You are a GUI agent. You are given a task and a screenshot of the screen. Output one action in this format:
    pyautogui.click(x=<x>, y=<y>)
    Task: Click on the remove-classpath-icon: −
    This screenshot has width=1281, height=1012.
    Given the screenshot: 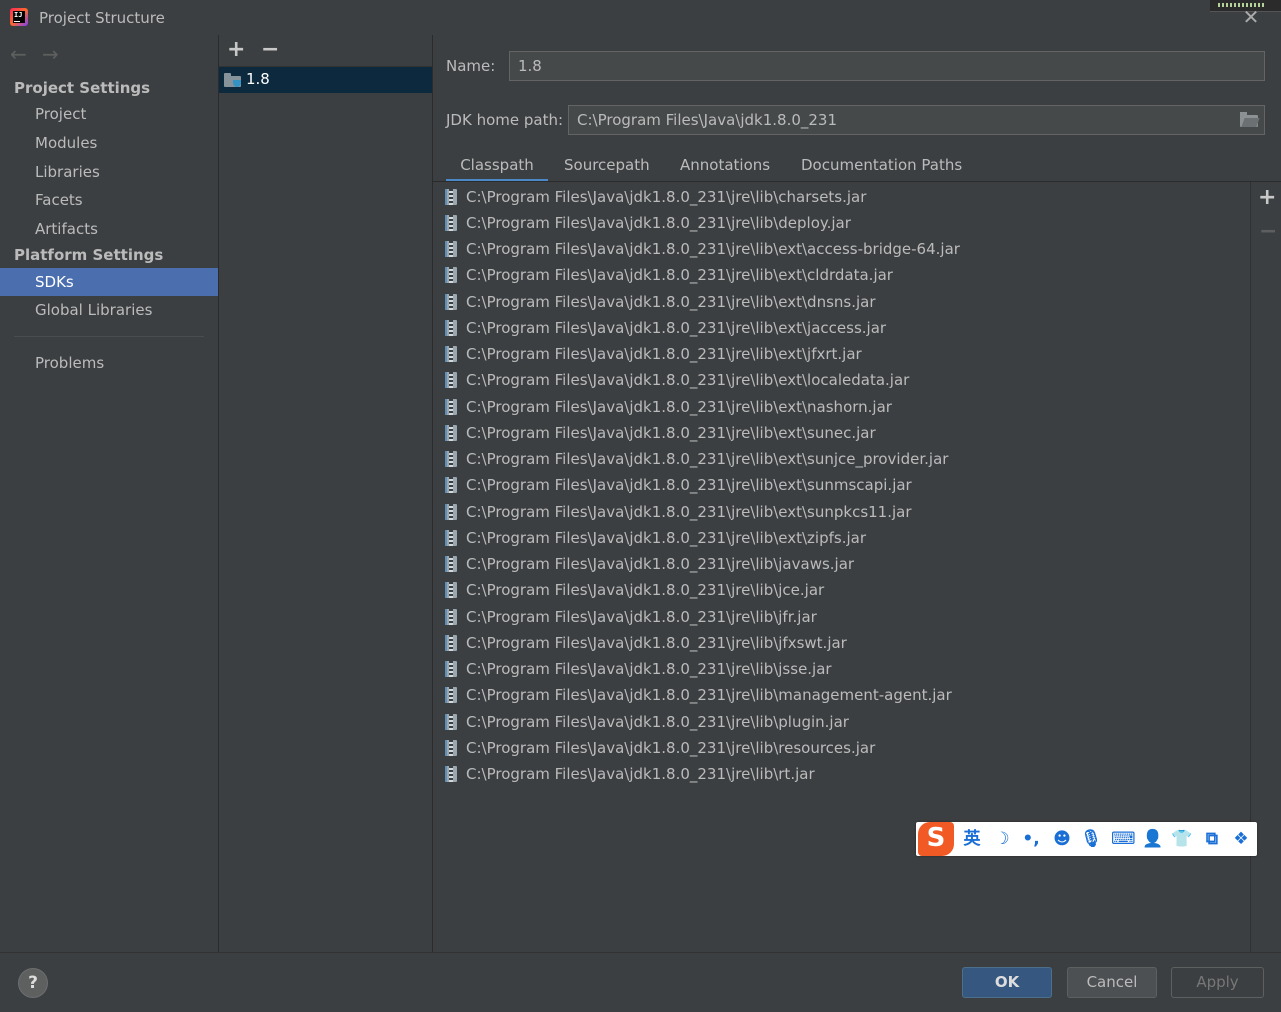 What is the action you would take?
    pyautogui.click(x=1268, y=231)
    